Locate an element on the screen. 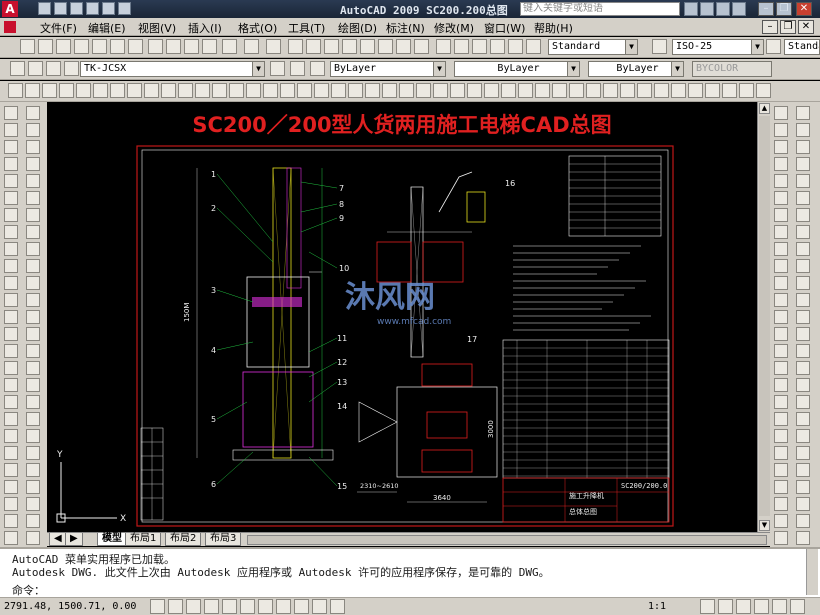 The height and width of the screenshot is (615, 820). modify-tool-55-1-icon is located at coordinates (33, 164).